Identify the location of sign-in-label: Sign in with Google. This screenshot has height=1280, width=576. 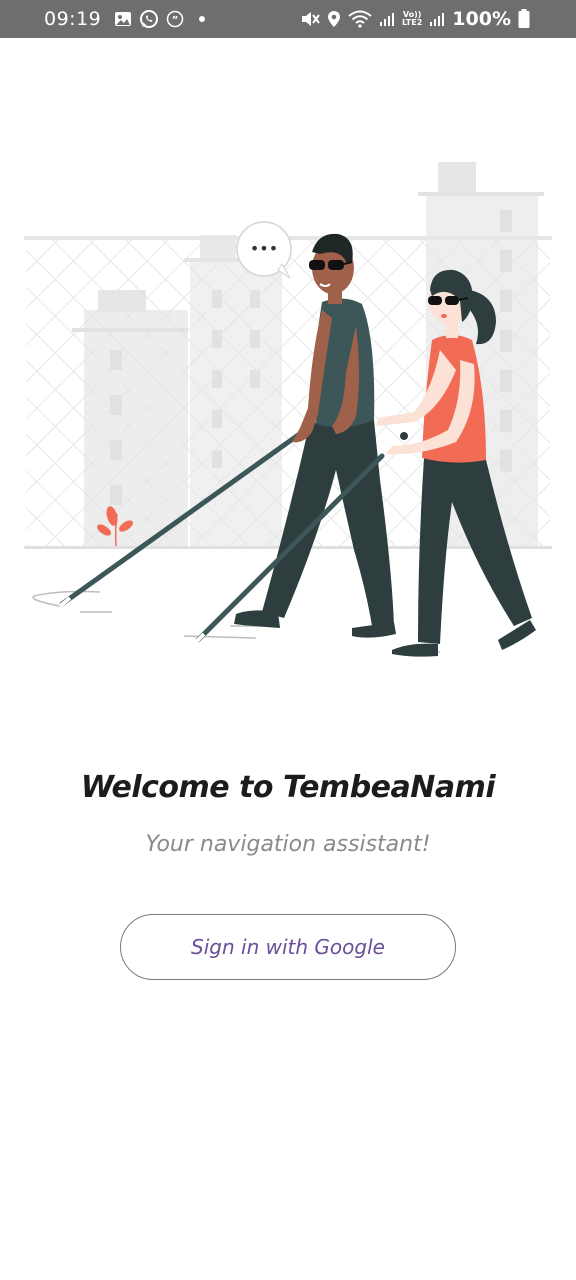
(288, 947).